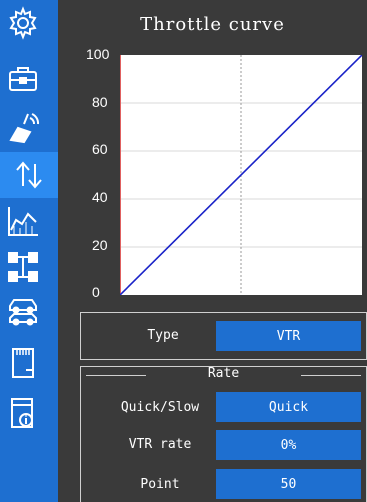 The image size is (367, 502). I want to click on device-info-icon, so click(23, 413).